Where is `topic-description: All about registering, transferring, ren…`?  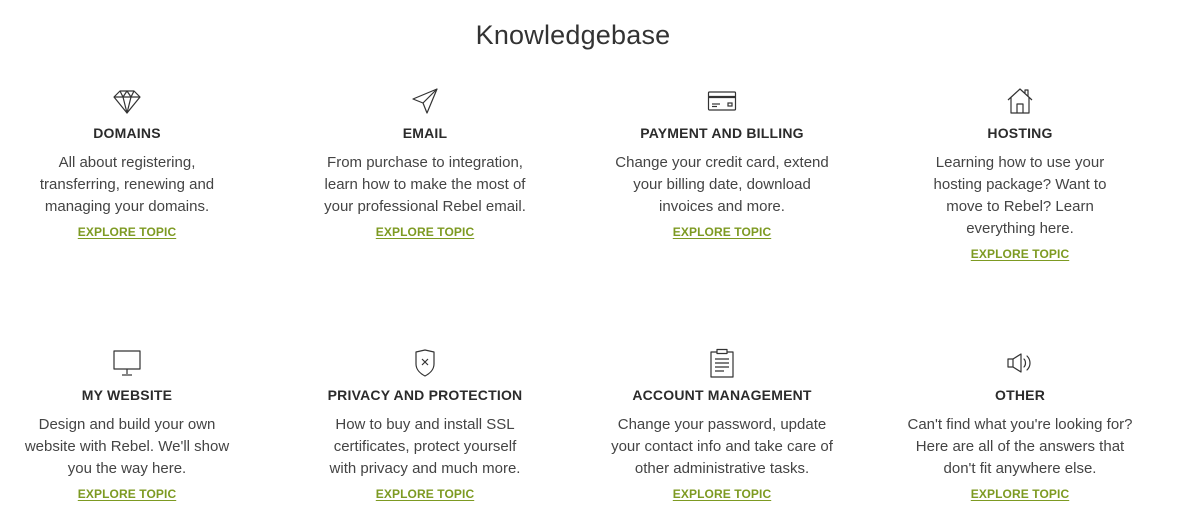 topic-description: All about registering, transferring, ren… is located at coordinates (127, 184).